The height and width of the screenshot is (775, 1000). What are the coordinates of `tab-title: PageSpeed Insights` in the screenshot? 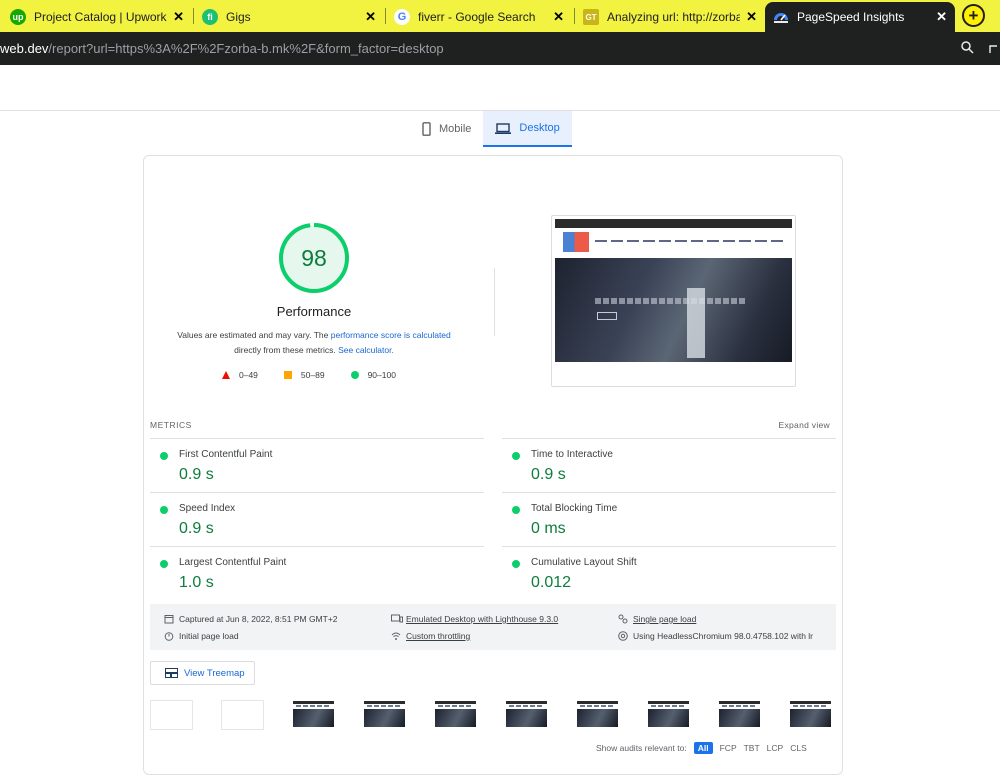 It's located at (851, 17).